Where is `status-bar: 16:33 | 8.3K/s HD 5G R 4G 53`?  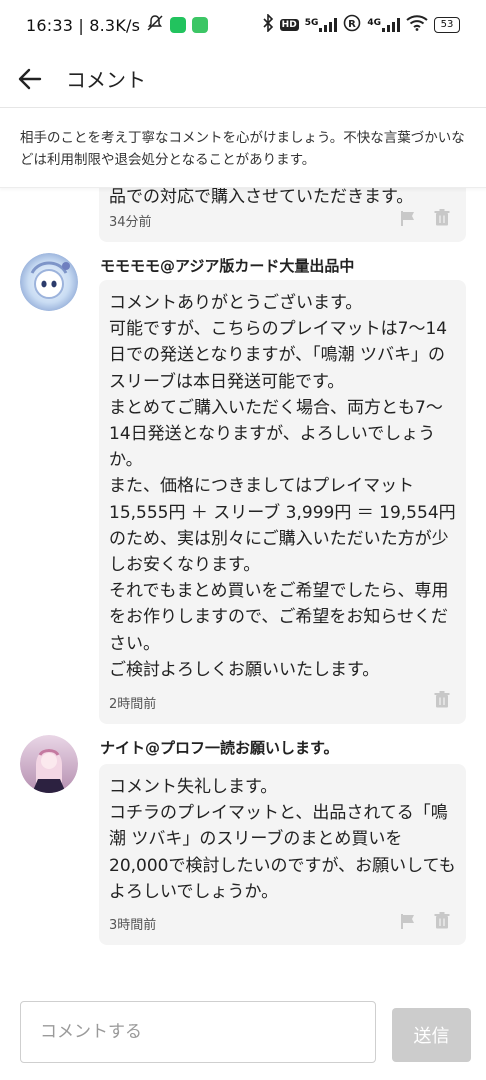 status-bar: 16:33 | 8.3K/s HD 5G R 4G 53 is located at coordinates (243, 25).